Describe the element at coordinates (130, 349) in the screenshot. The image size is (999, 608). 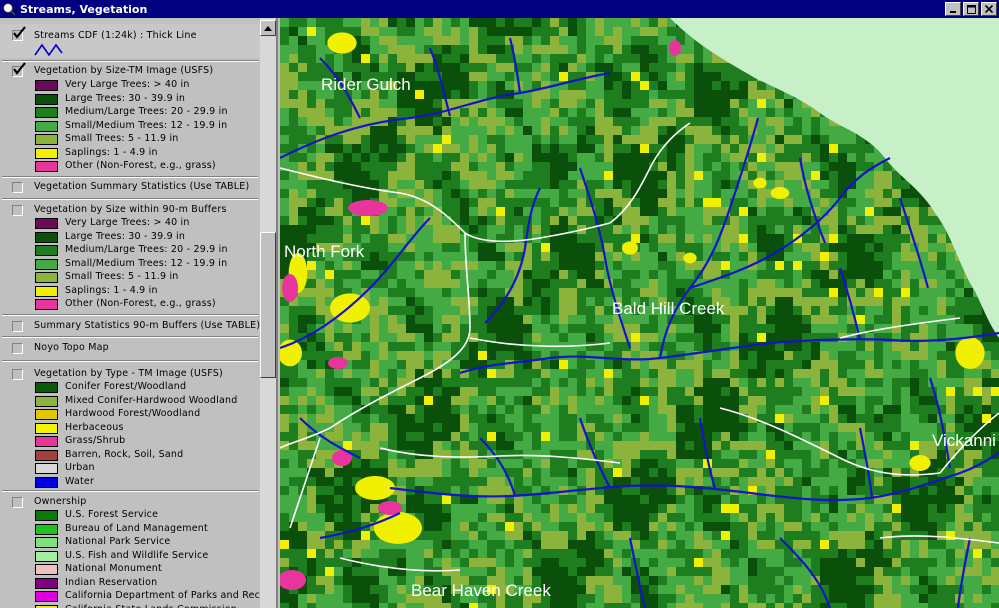
I see `theme-noyo-topo: Noyo Topo Map` at that location.